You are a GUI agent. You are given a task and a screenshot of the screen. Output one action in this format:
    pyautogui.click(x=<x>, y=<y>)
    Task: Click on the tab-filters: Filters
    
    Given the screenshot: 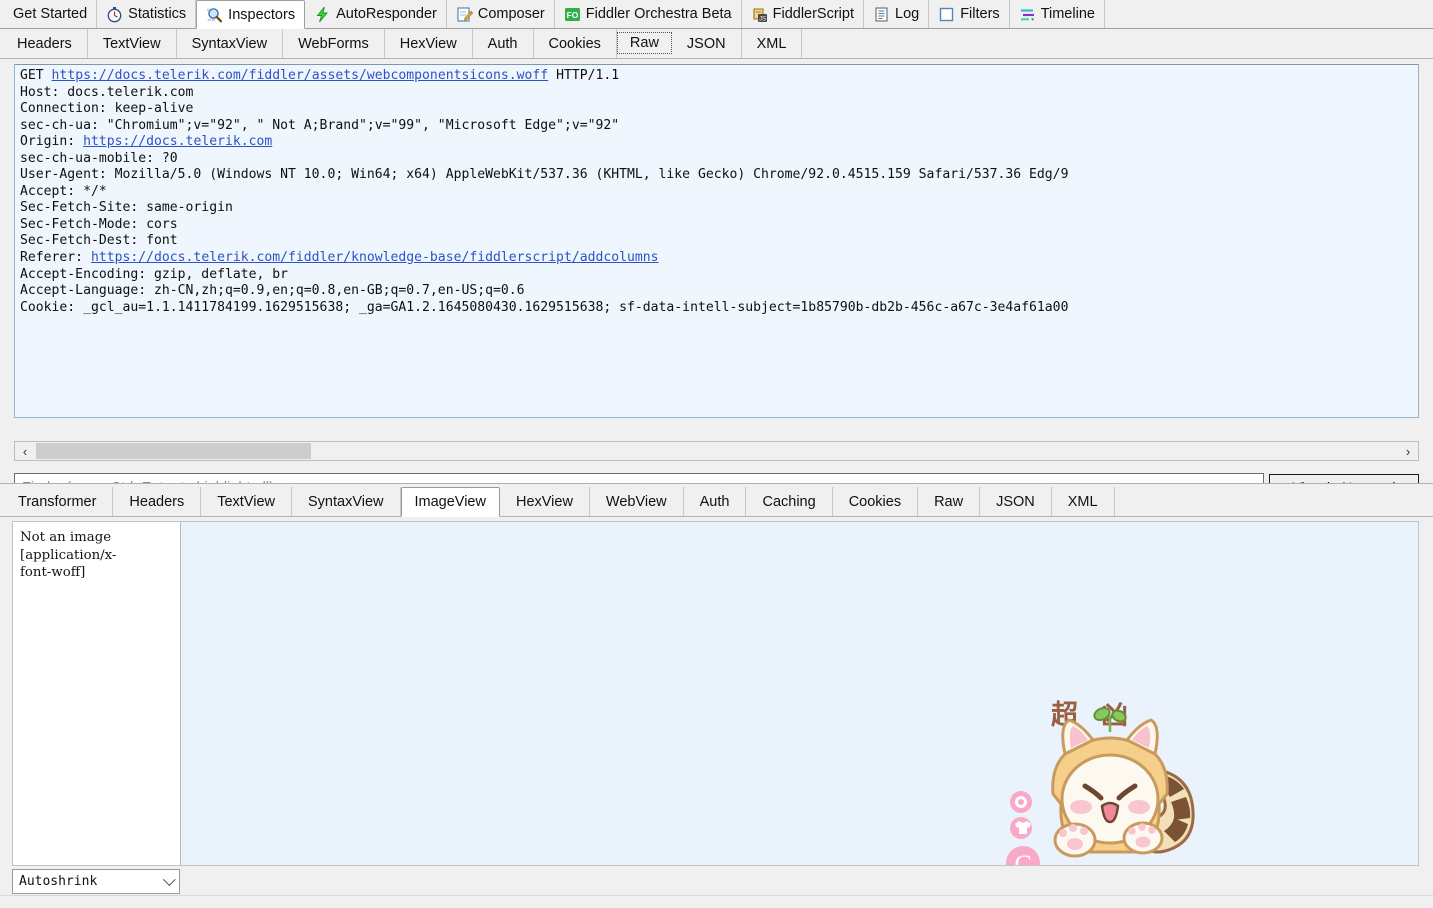 What is the action you would take?
    pyautogui.click(x=969, y=14)
    